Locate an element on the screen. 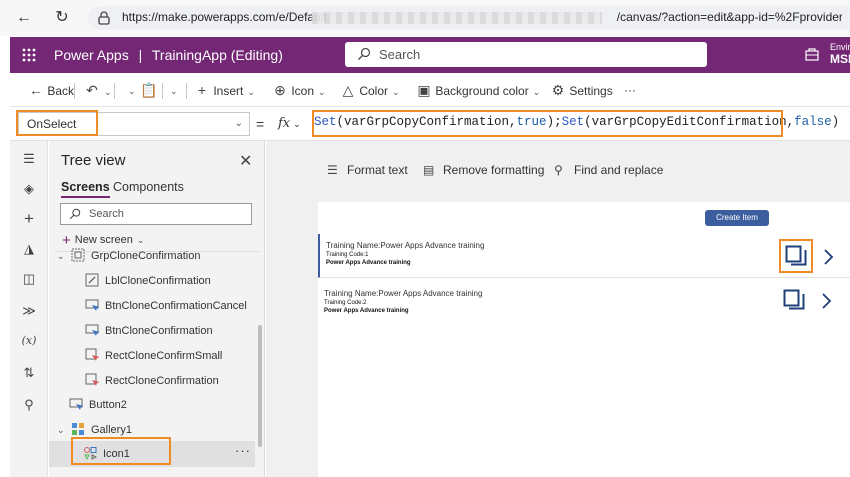  tree-node-lblcloneconfirmation: LblCloneConfirmation is located at coordinates (148, 281).